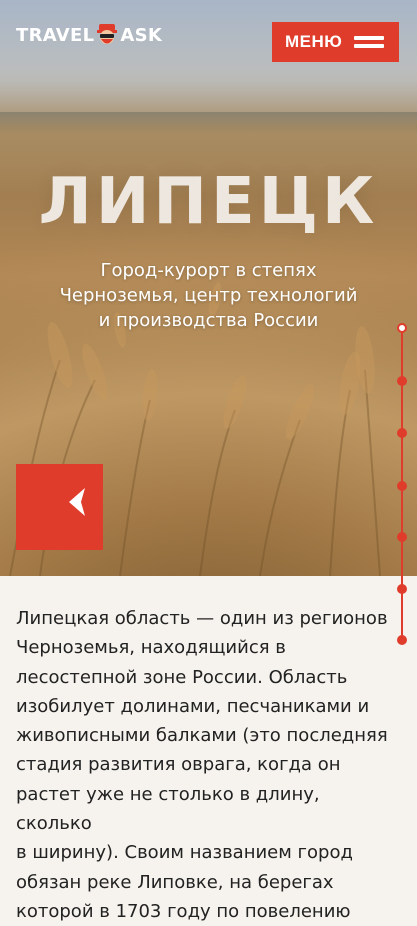 The width and height of the screenshot is (417, 926). Describe the element at coordinates (208, 320) in the screenshot. I see `subtitle-line: и производства России` at that location.